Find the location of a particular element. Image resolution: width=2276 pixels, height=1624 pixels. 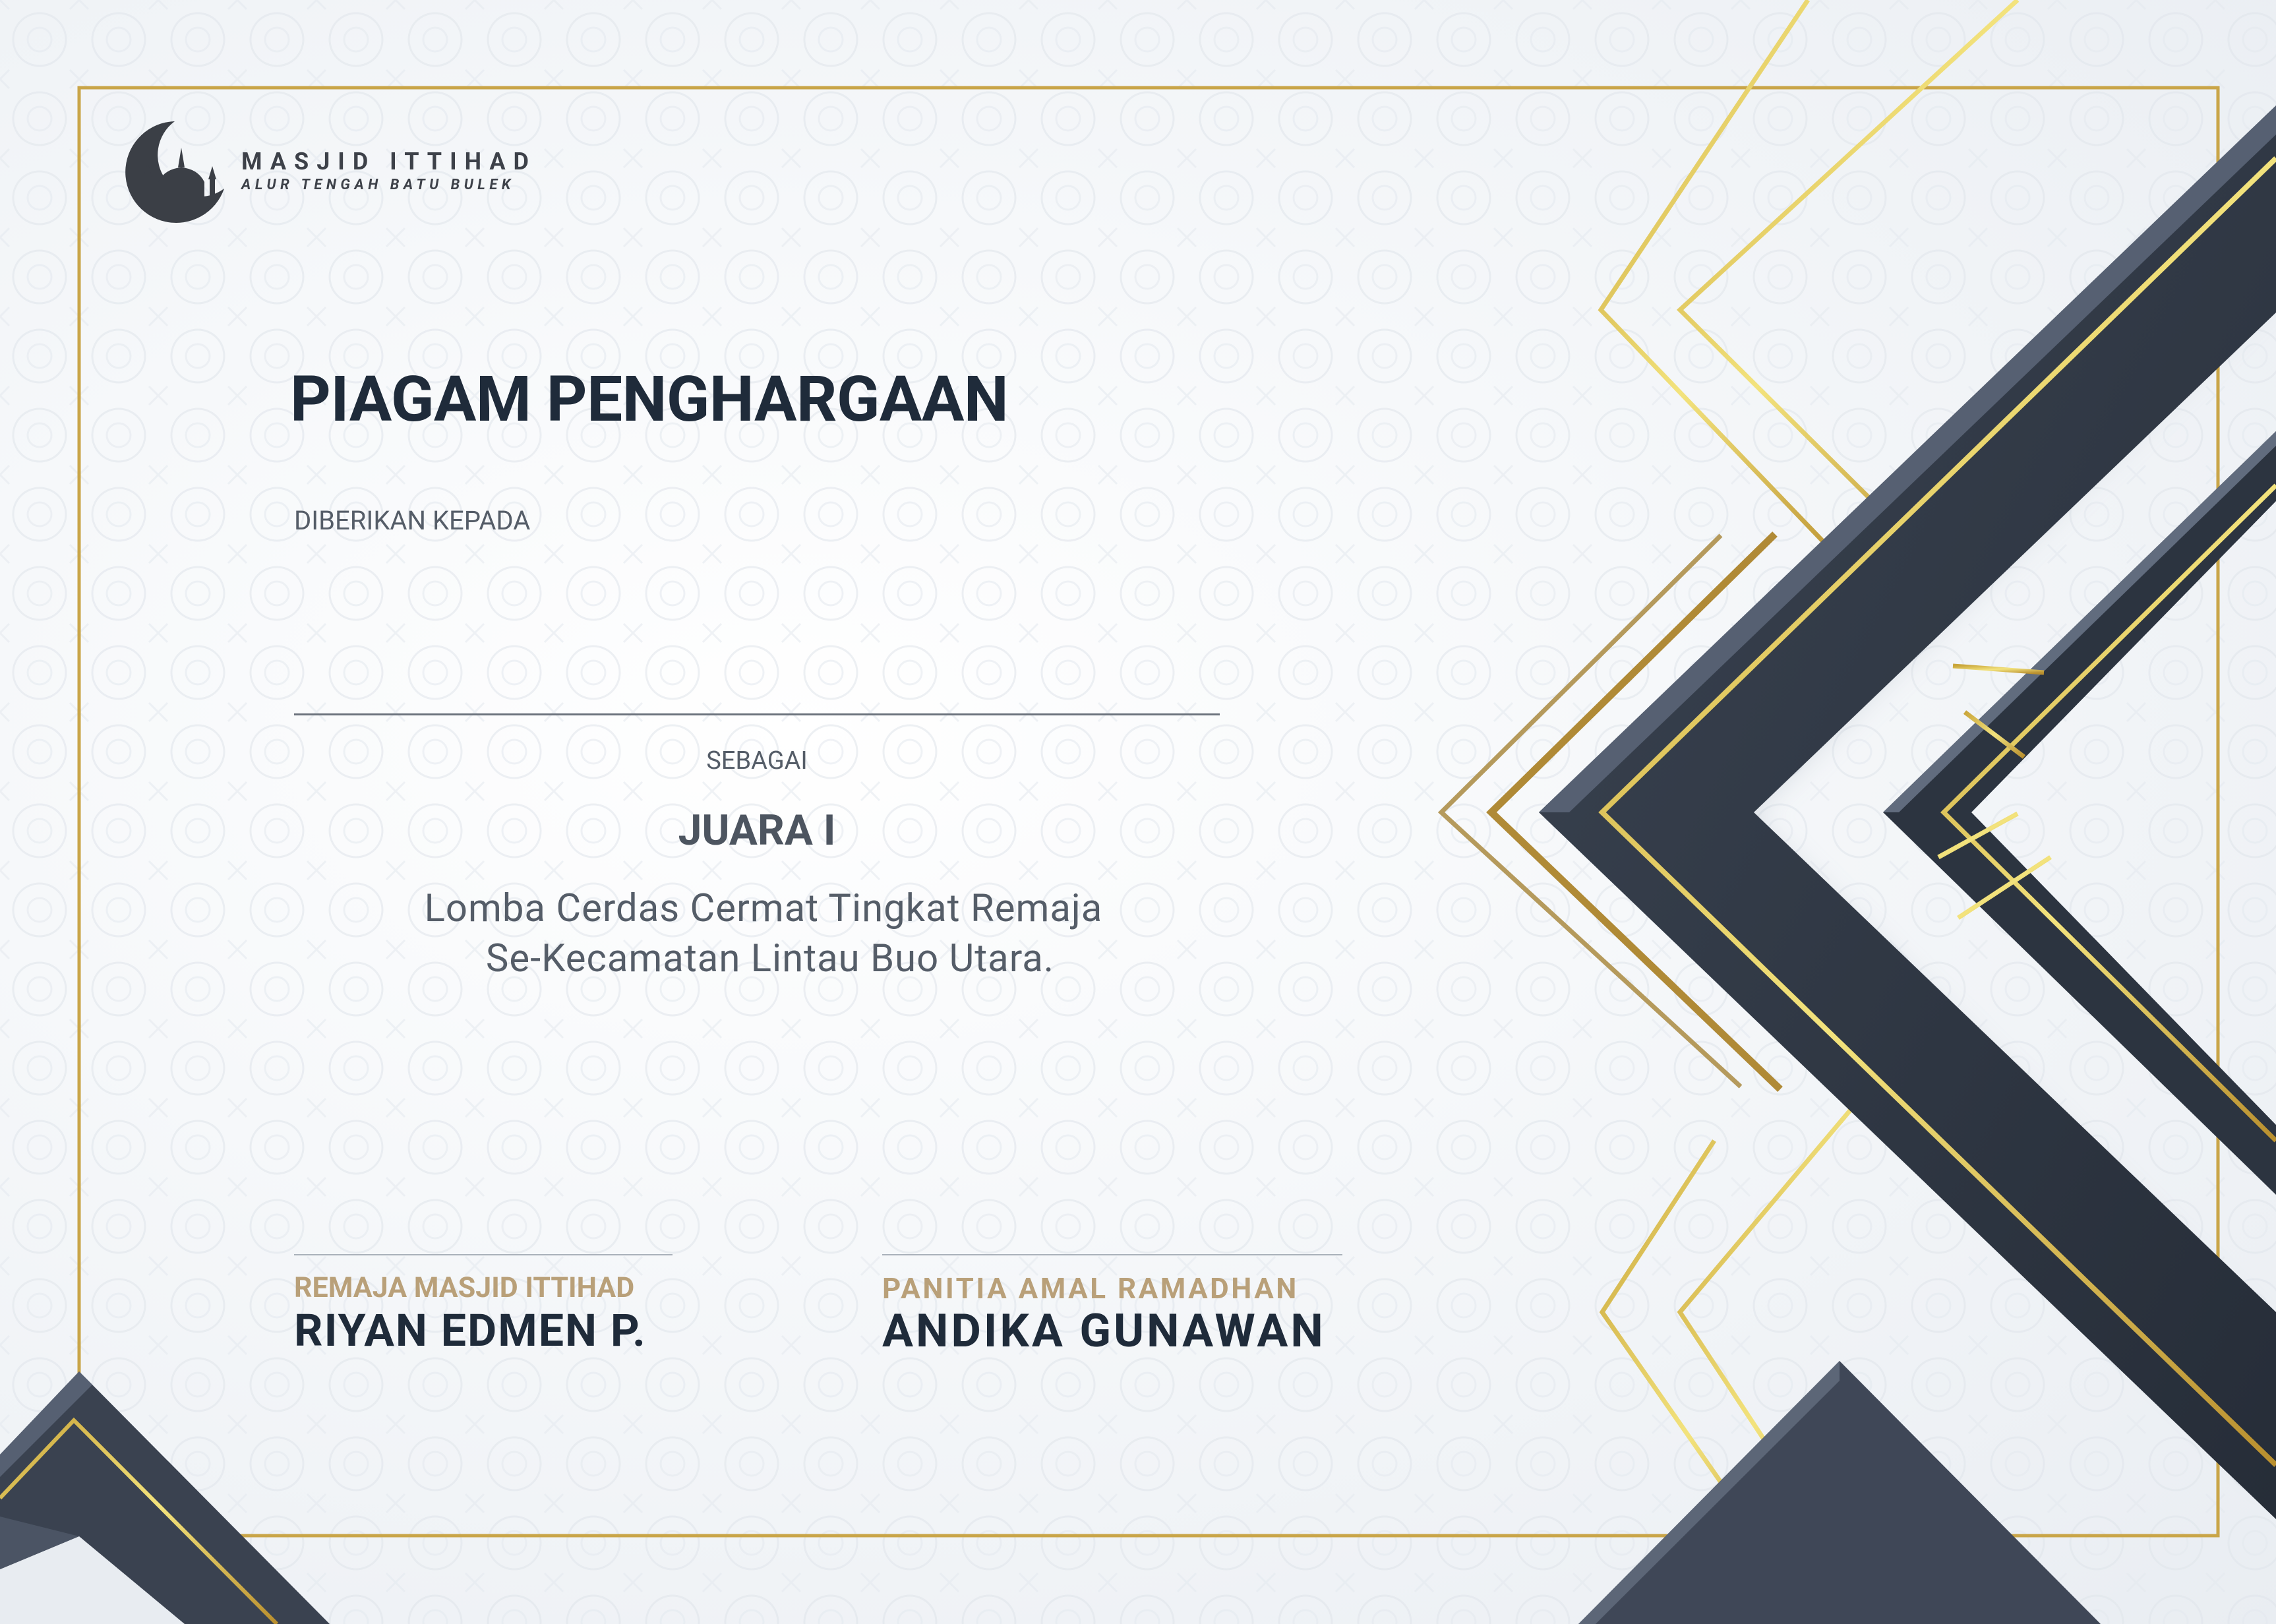

crescent-mosque-icon is located at coordinates (174, 172).